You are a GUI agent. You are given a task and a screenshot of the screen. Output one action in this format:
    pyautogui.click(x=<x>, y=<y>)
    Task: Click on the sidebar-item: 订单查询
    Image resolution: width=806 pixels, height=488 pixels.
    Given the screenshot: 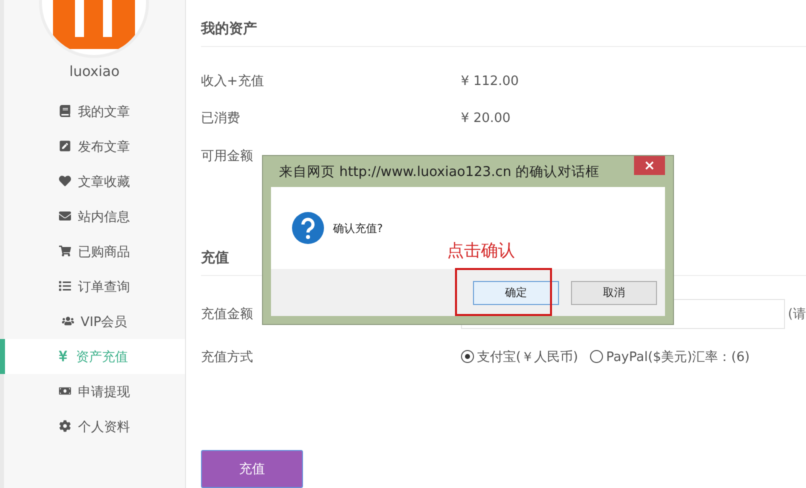 What is the action you would take?
    pyautogui.click(x=94, y=286)
    